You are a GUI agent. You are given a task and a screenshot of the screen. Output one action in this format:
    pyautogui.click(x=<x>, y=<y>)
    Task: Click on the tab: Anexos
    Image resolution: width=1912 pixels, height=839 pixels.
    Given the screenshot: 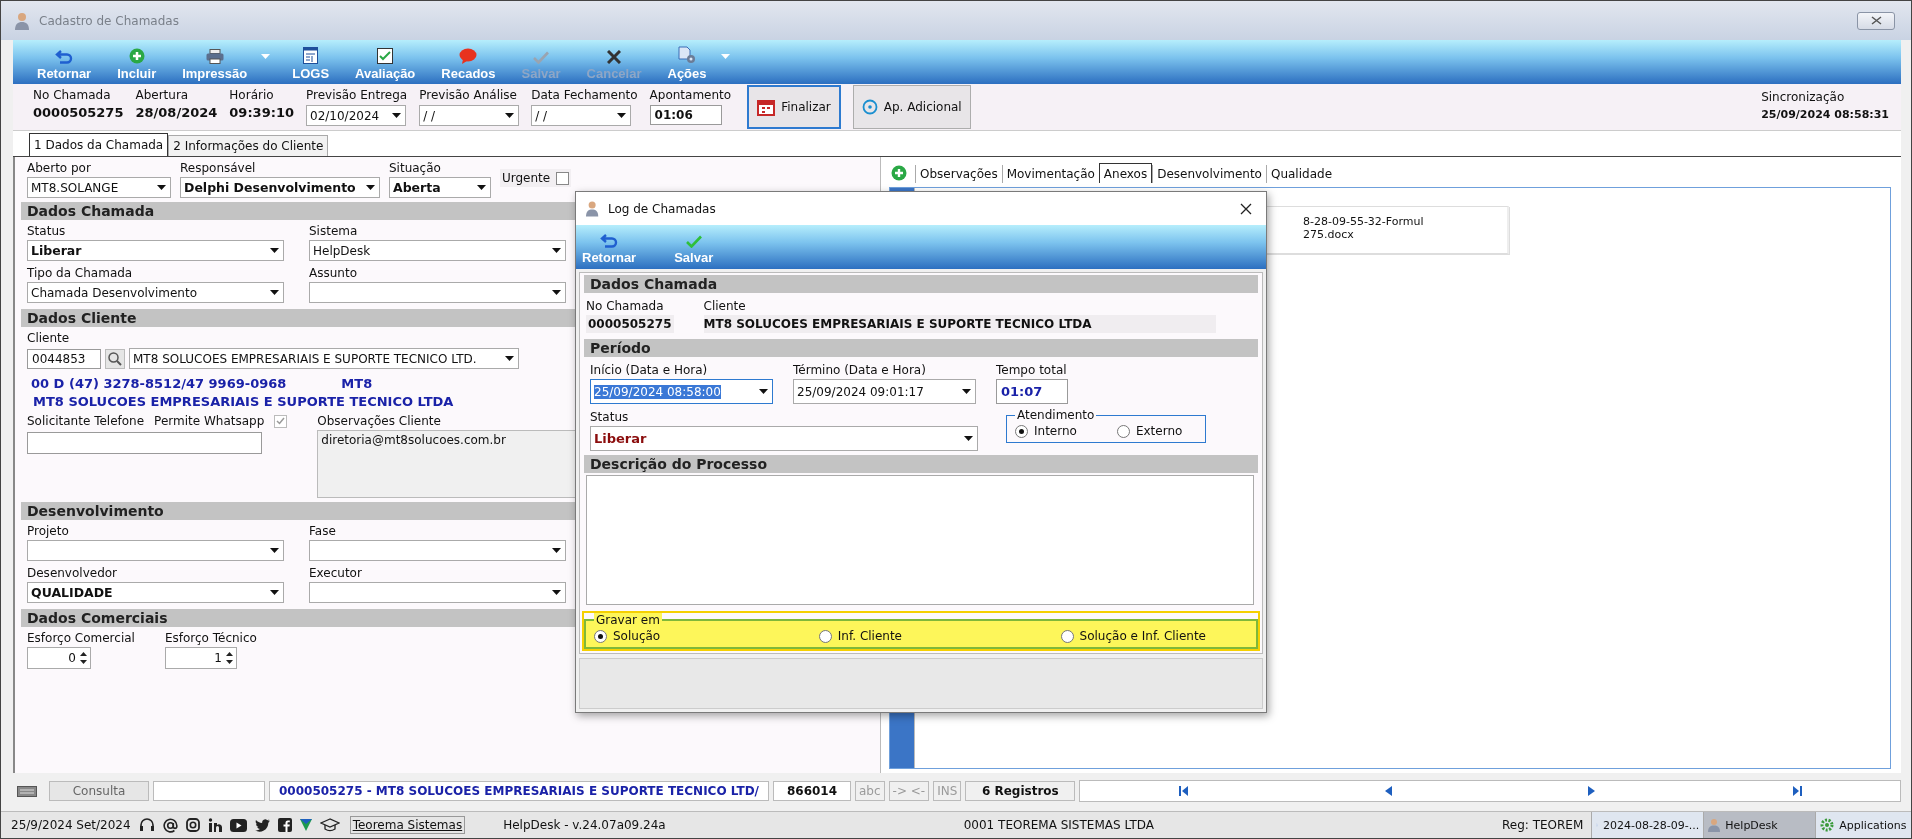 What is the action you would take?
    pyautogui.click(x=1125, y=173)
    